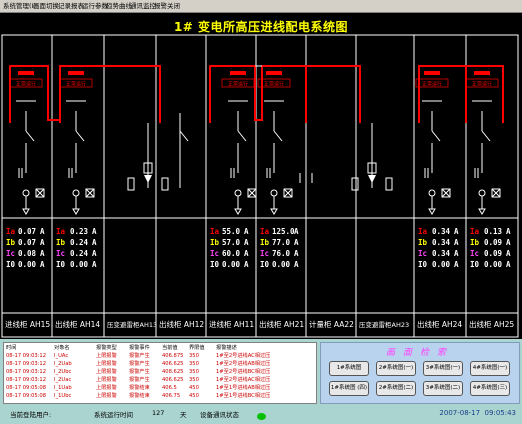 Image resolution: width=522 pixels, height=424 pixels. Describe the element at coordinates (432, 193) in the screenshot. I see `ct-circle-ah24` at that location.